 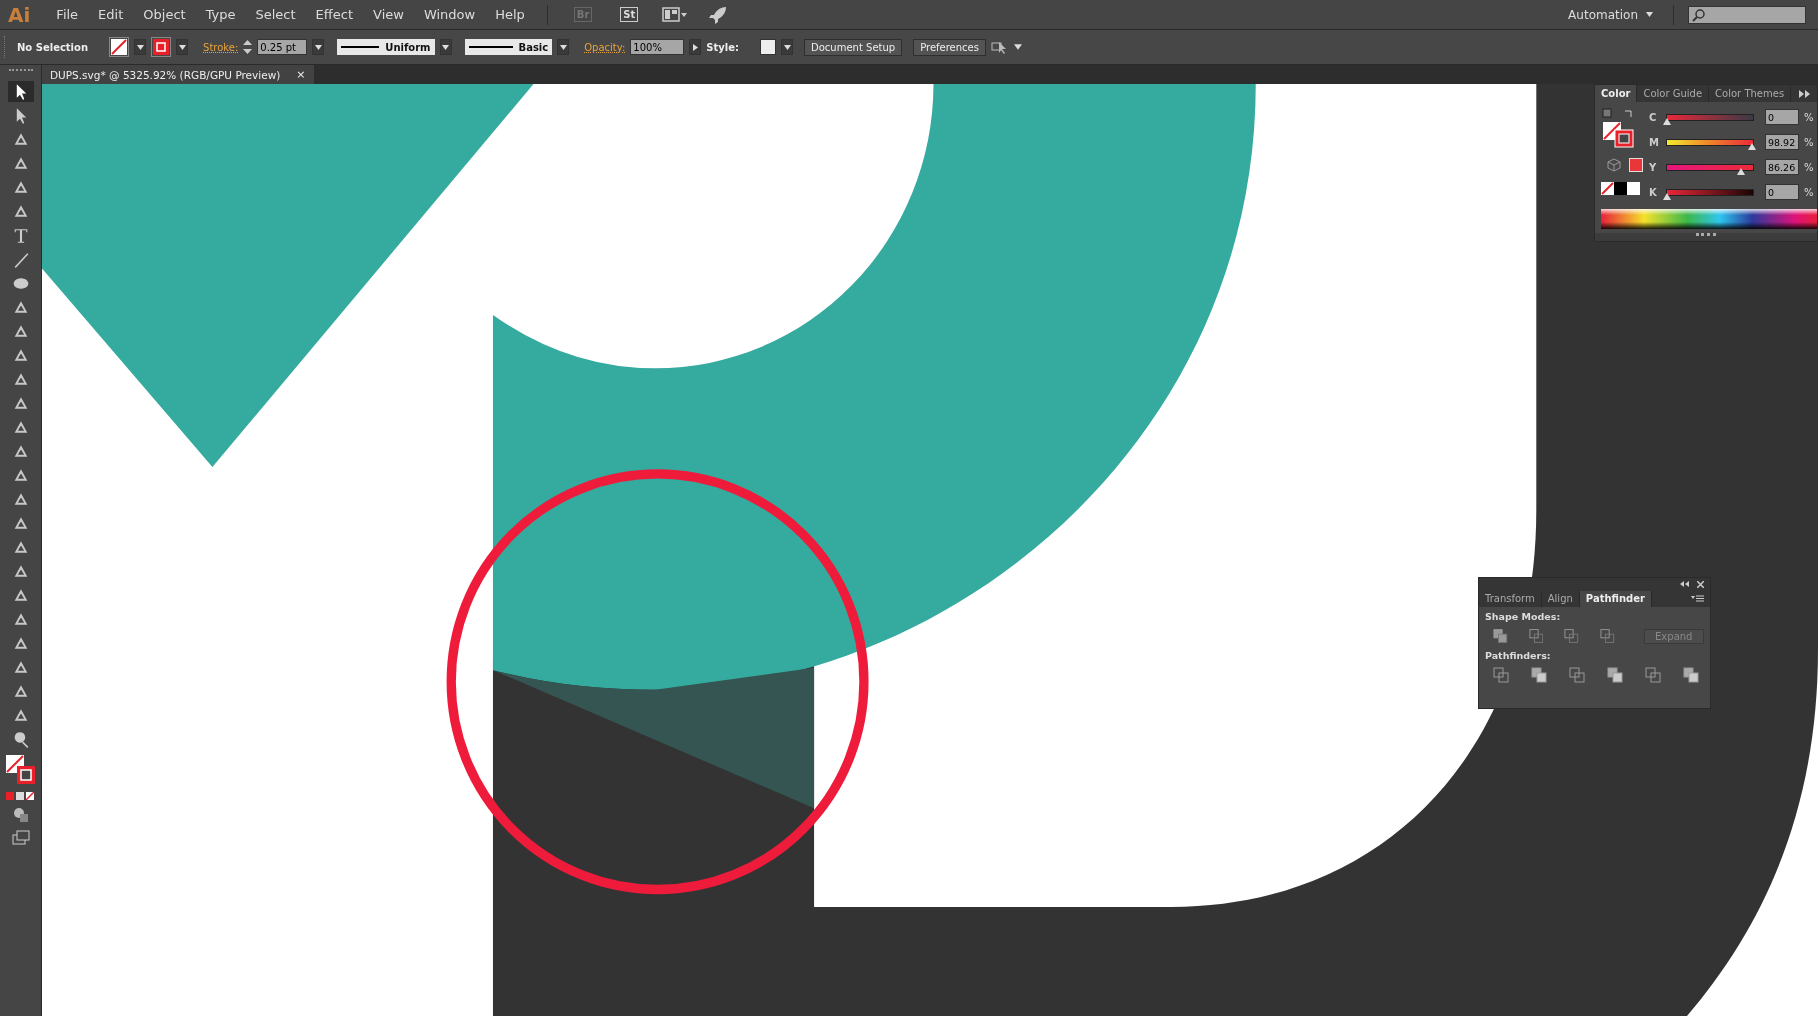 I want to click on panel-tab: Color Guide, so click(x=1673, y=93).